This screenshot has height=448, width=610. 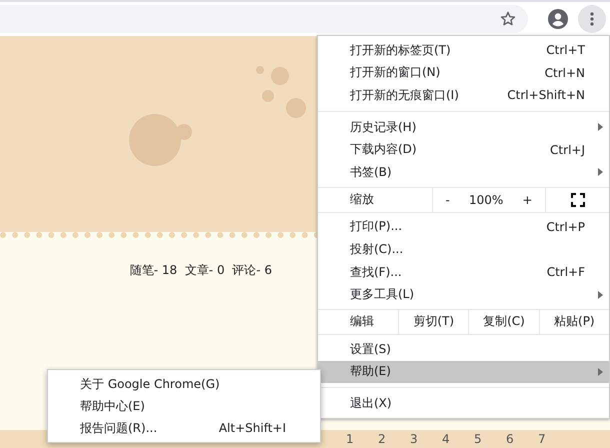 I want to click on shortcut-label: Ctrl+F, so click(x=565, y=272).